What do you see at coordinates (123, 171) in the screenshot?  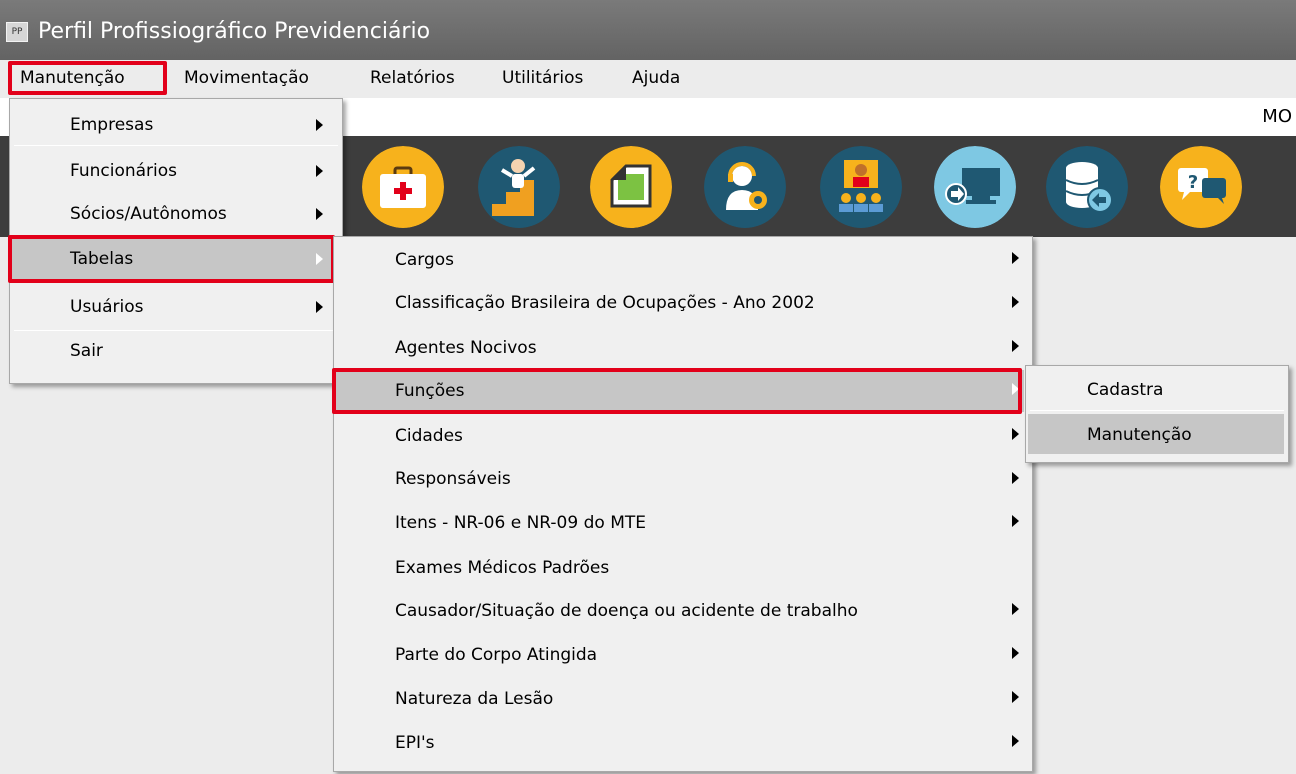 I see `menu-item-funcionarios: Funcionários` at bounding box center [123, 171].